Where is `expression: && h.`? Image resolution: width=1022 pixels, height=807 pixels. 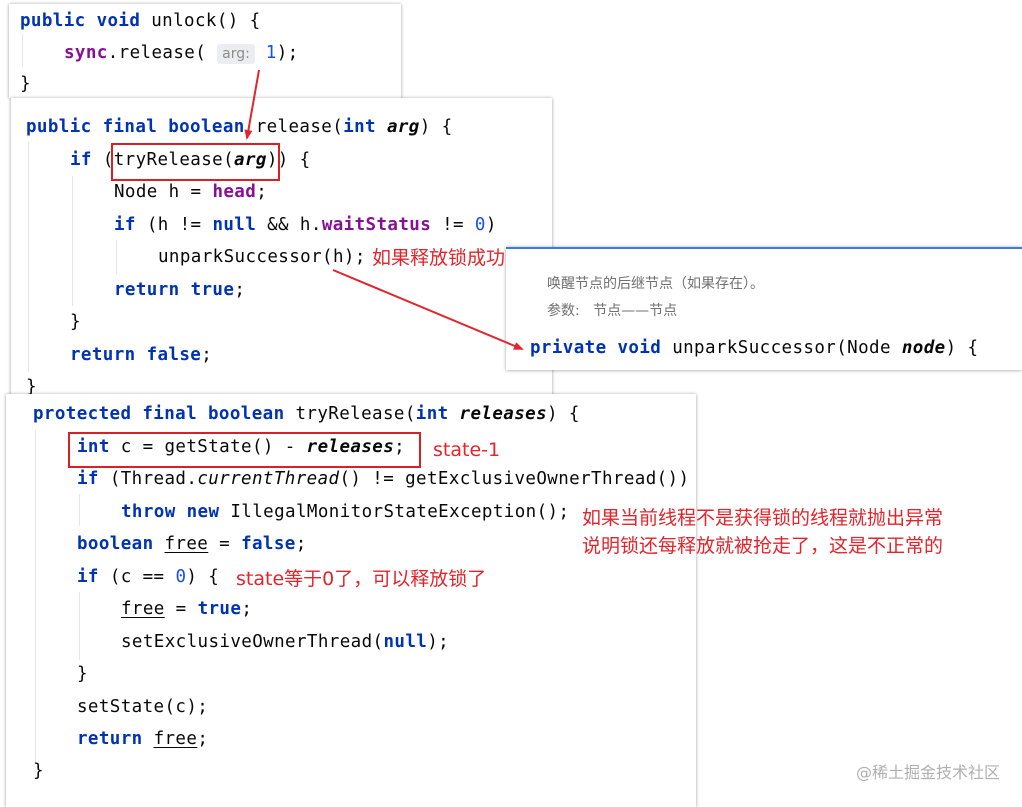 expression: && h. is located at coordinates (289, 225).